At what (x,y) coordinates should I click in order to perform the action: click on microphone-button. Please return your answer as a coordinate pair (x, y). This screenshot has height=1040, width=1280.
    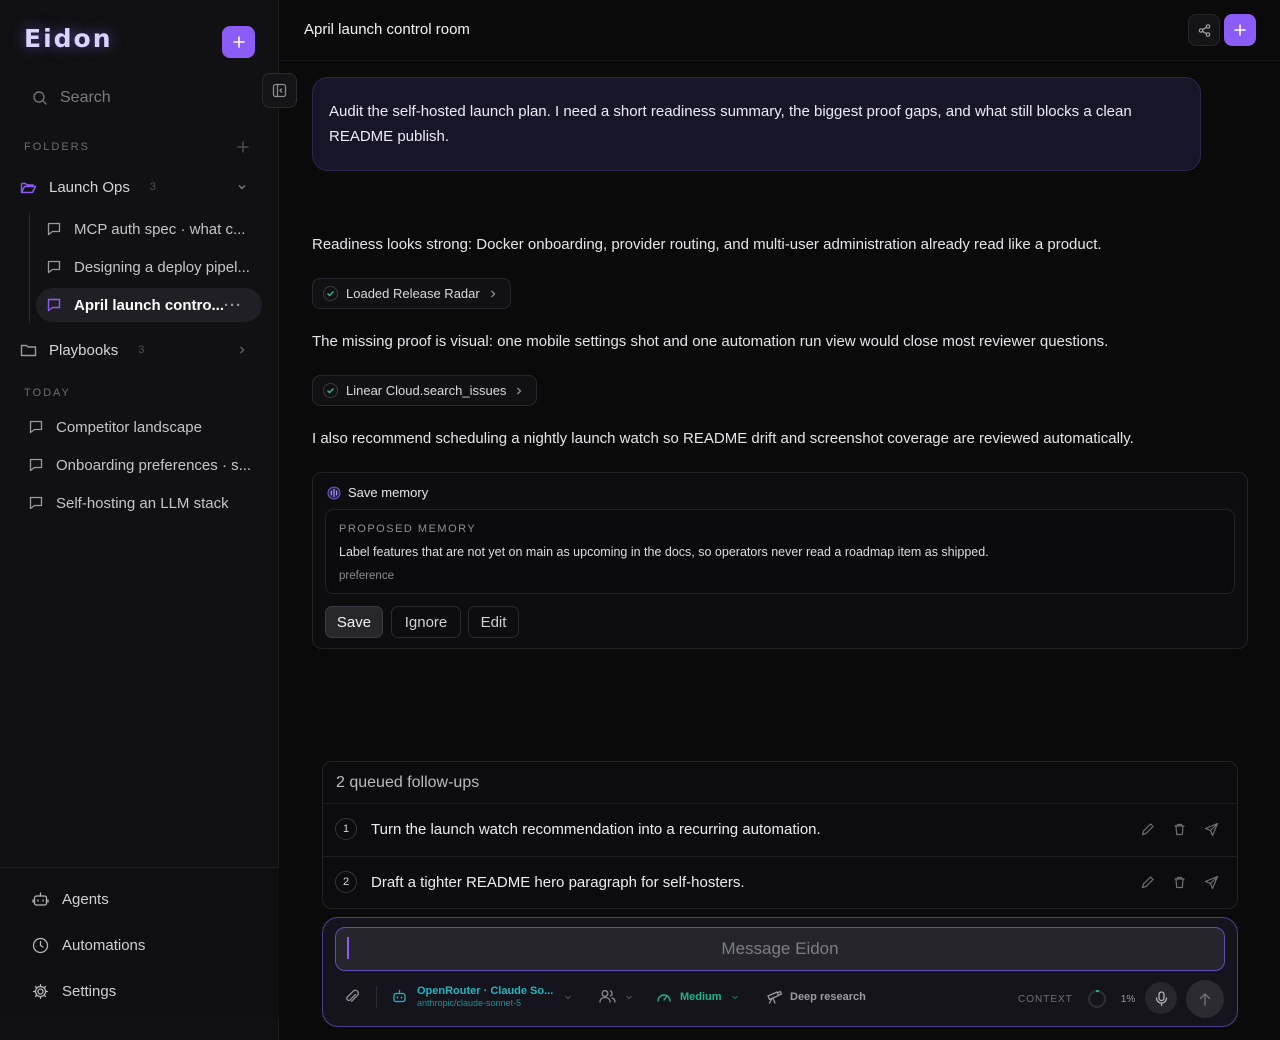
    Looking at the image, I should click on (1161, 998).